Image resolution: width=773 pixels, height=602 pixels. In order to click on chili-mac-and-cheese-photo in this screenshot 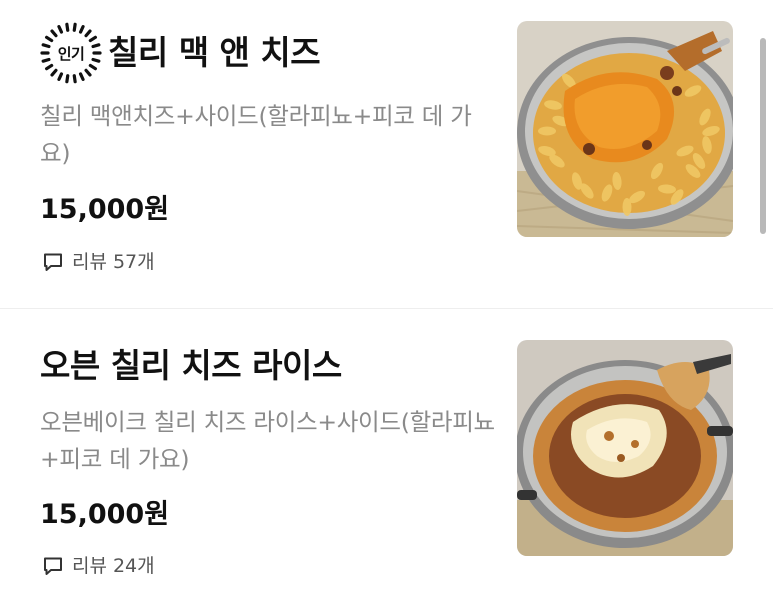, I will do `click(625, 129)`.